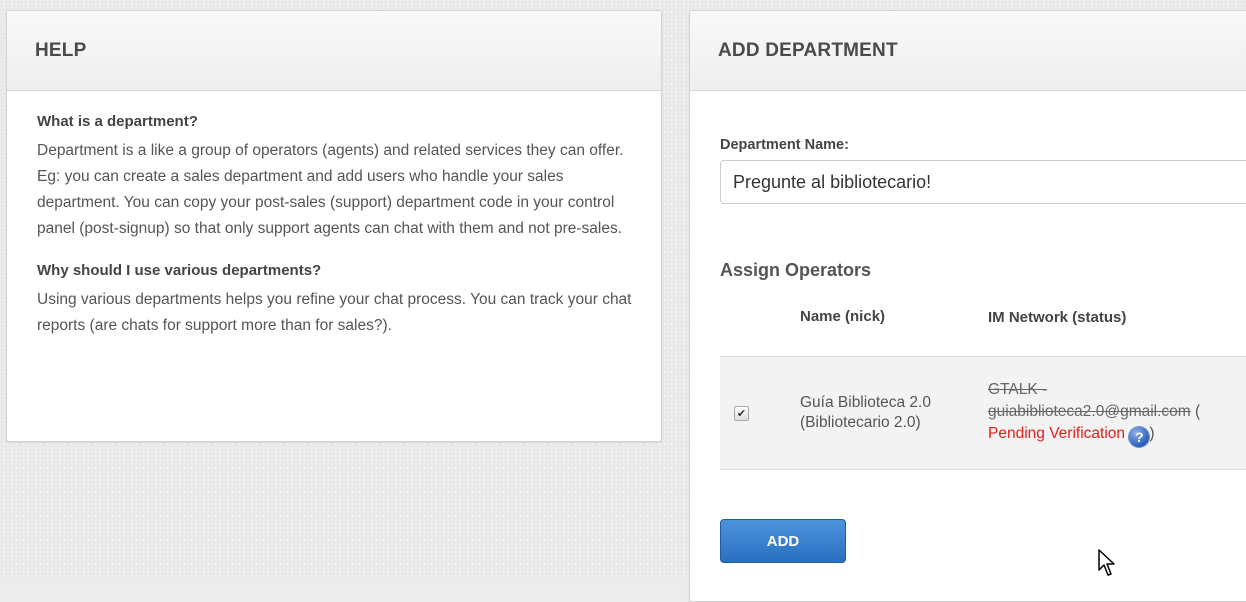 The width and height of the screenshot is (1246, 602). Describe the element at coordinates (1152, 433) in the screenshot. I see `close-paren: )` at that location.